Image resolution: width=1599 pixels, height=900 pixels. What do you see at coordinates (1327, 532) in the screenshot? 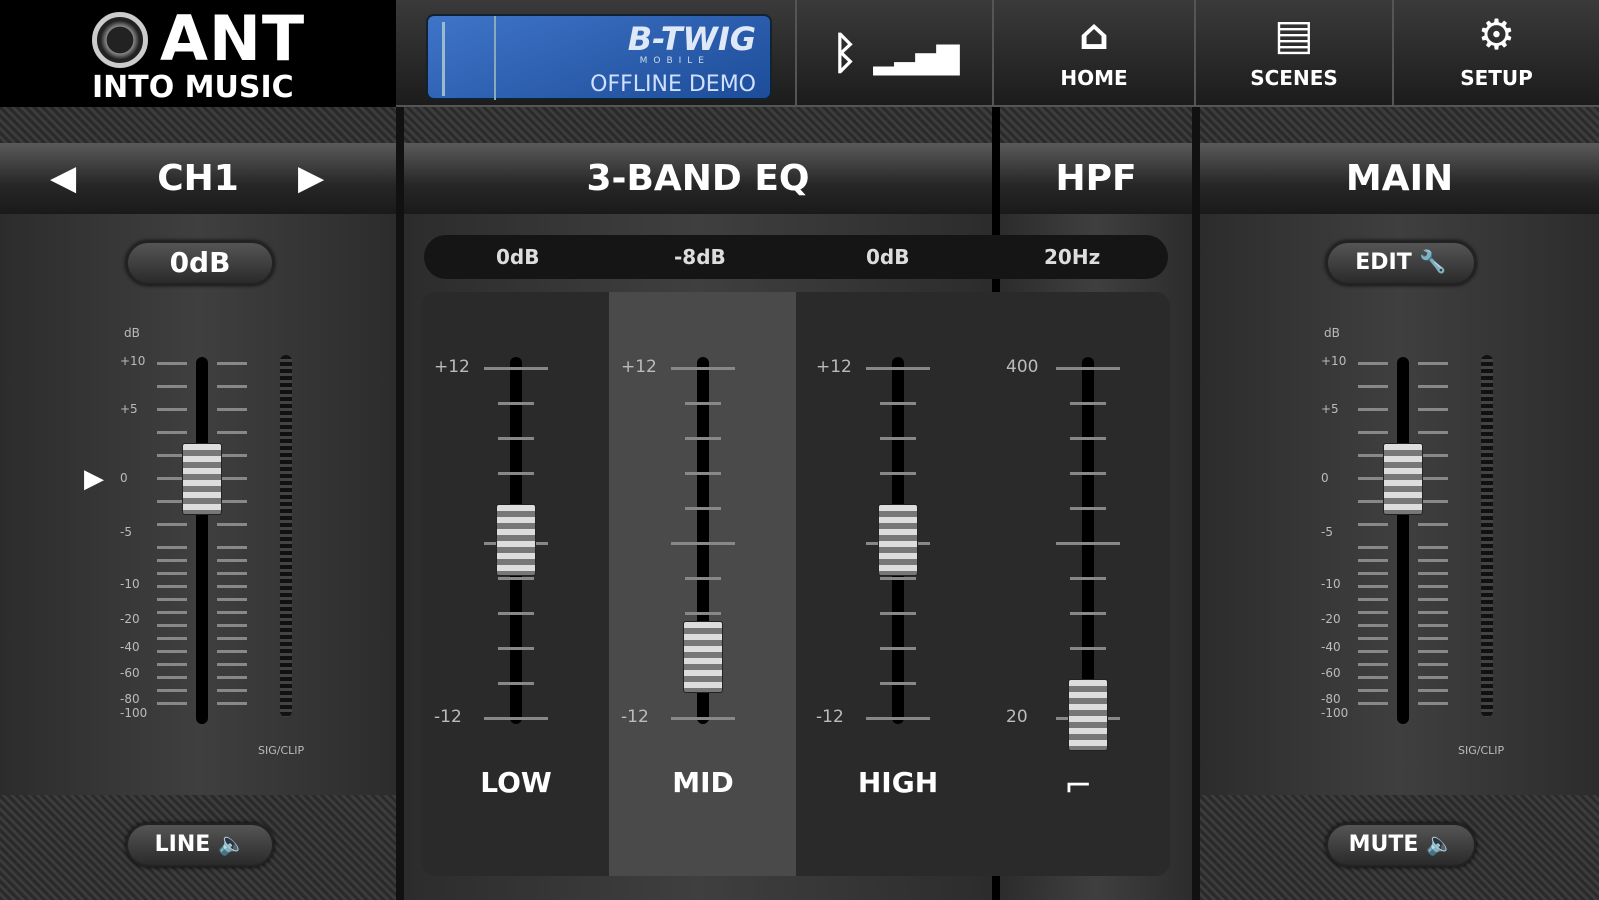
I see `scale-label: -5` at bounding box center [1327, 532].